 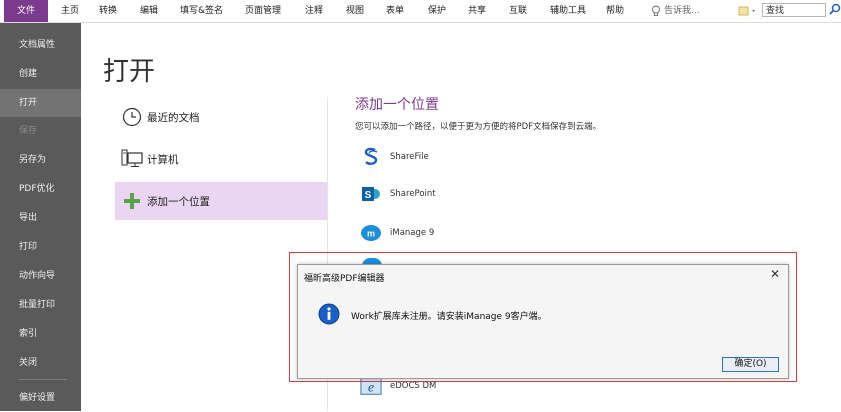 I want to click on page-title: 打开, so click(x=129, y=72).